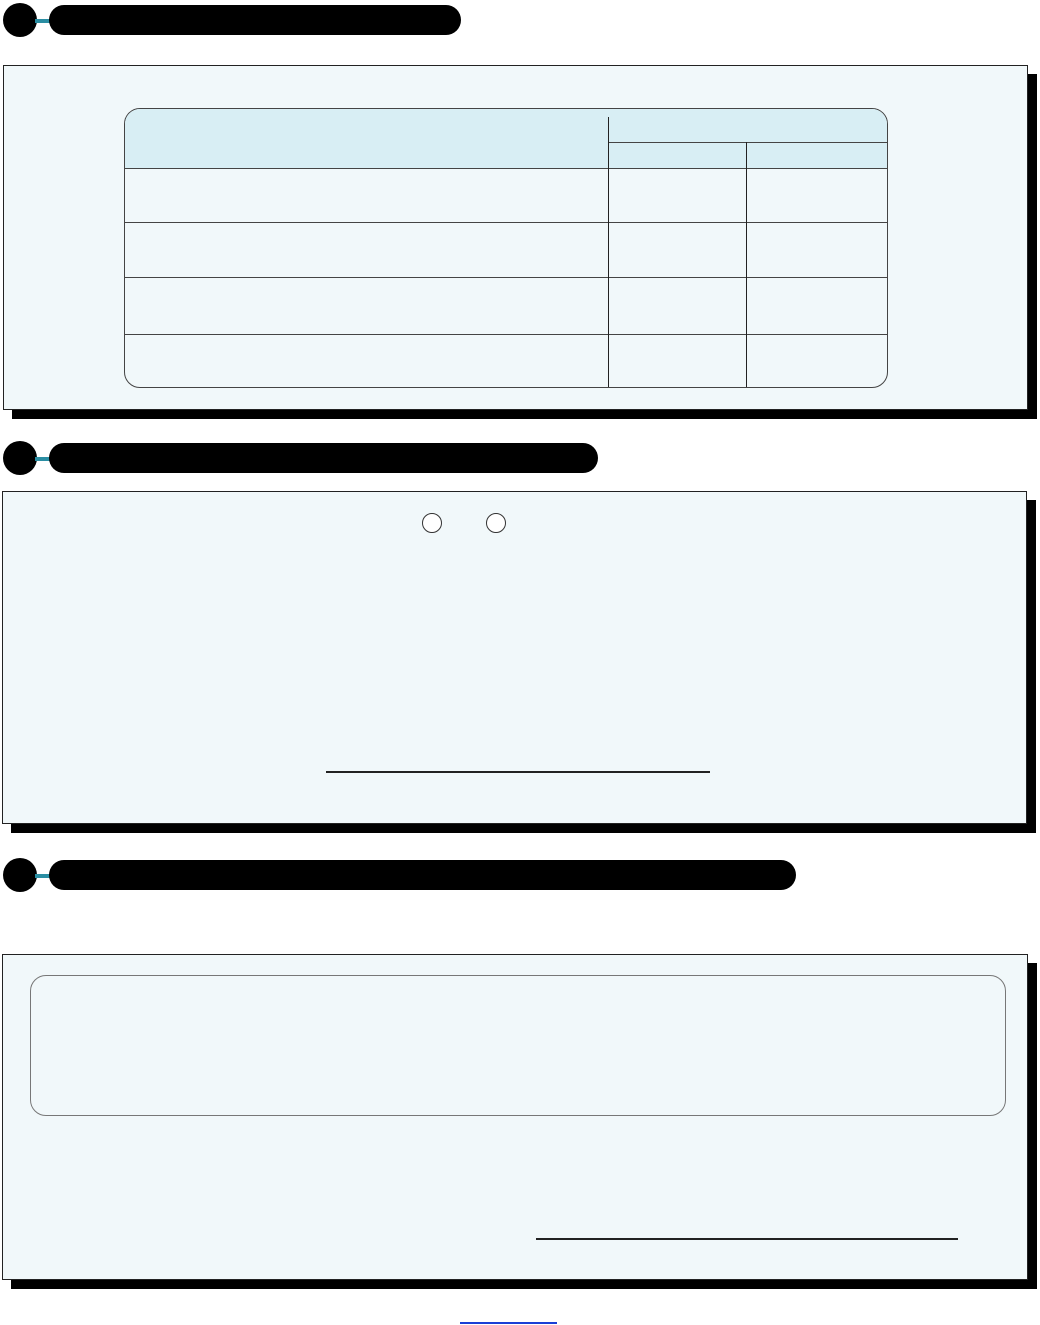 This screenshot has height=1325, width=1040. What do you see at coordinates (506, 138) in the screenshot?
I see `table-header-row` at bounding box center [506, 138].